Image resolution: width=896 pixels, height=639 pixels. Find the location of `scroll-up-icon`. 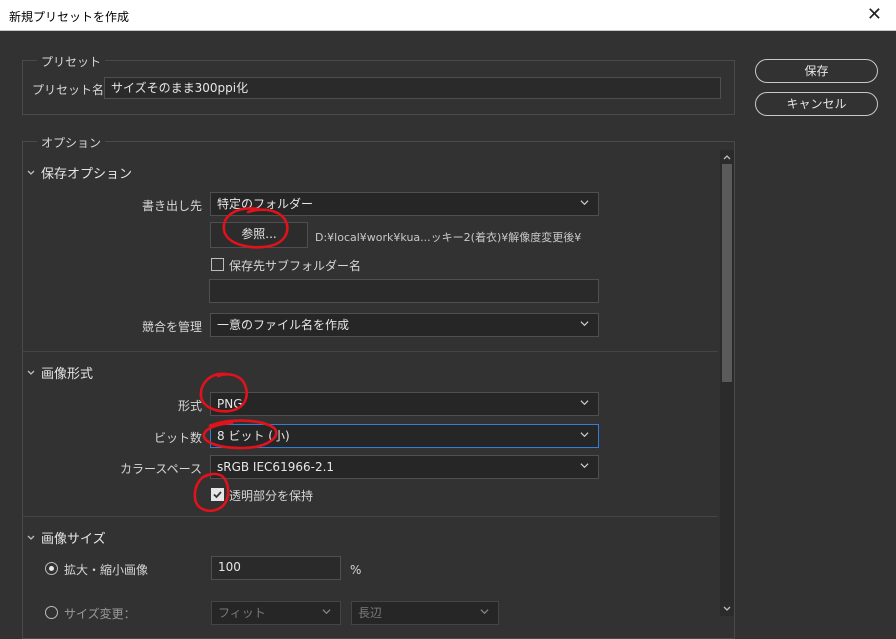

scroll-up-icon is located at coordinates (727, 157).